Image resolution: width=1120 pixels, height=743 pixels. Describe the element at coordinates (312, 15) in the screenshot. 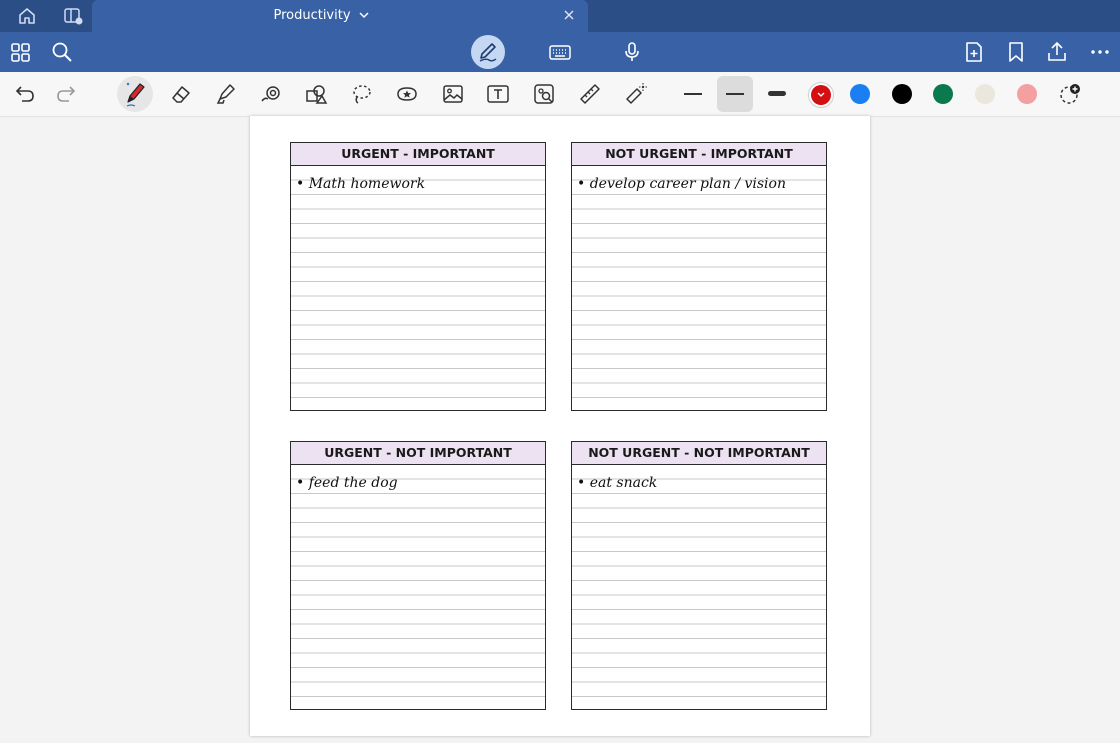

I see `document-title: Productivity` at that location.